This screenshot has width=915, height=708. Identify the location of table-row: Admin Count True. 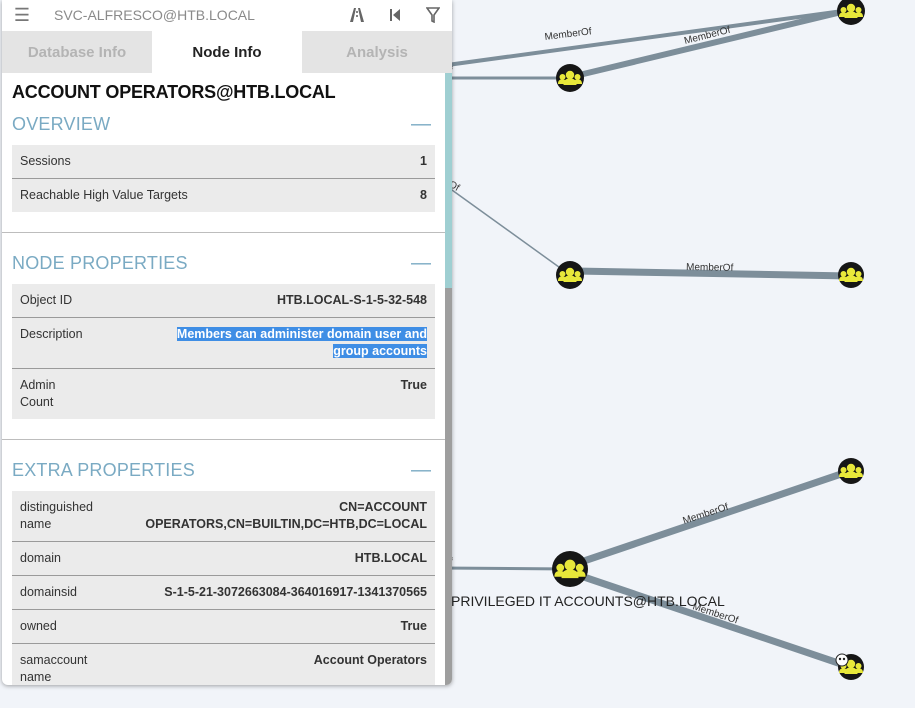
(223, 394).